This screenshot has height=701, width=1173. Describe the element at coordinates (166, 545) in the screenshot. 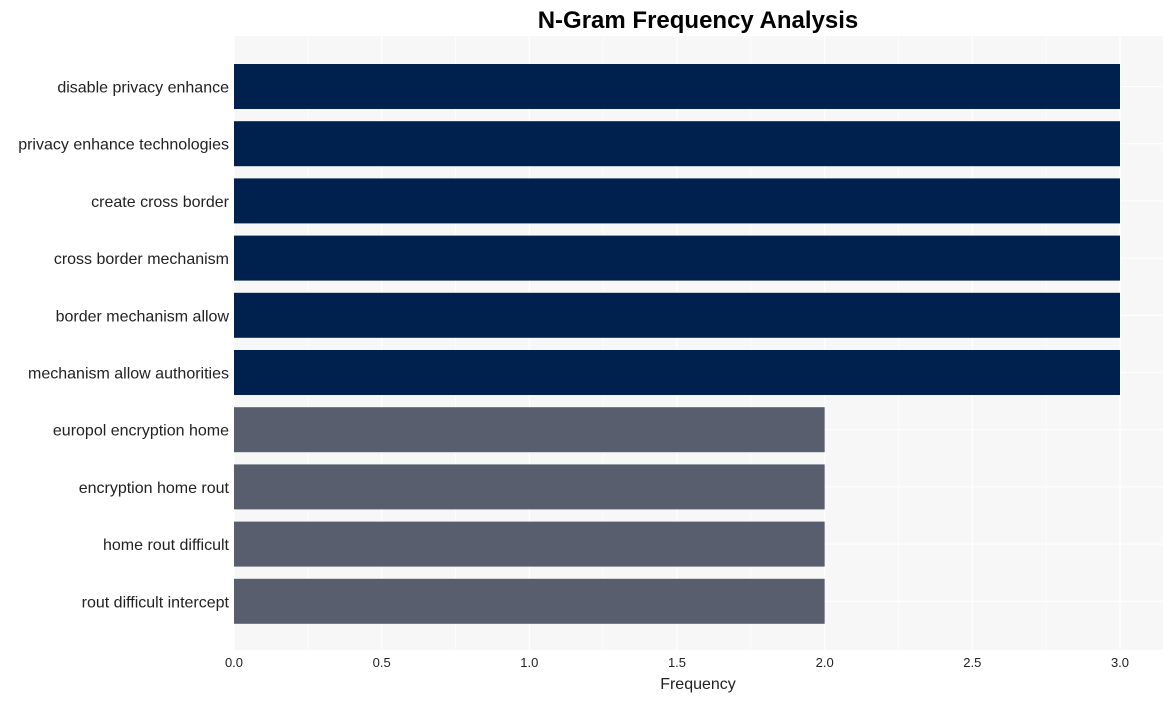

I see `y-tick-label: home rout difficult` at that location.